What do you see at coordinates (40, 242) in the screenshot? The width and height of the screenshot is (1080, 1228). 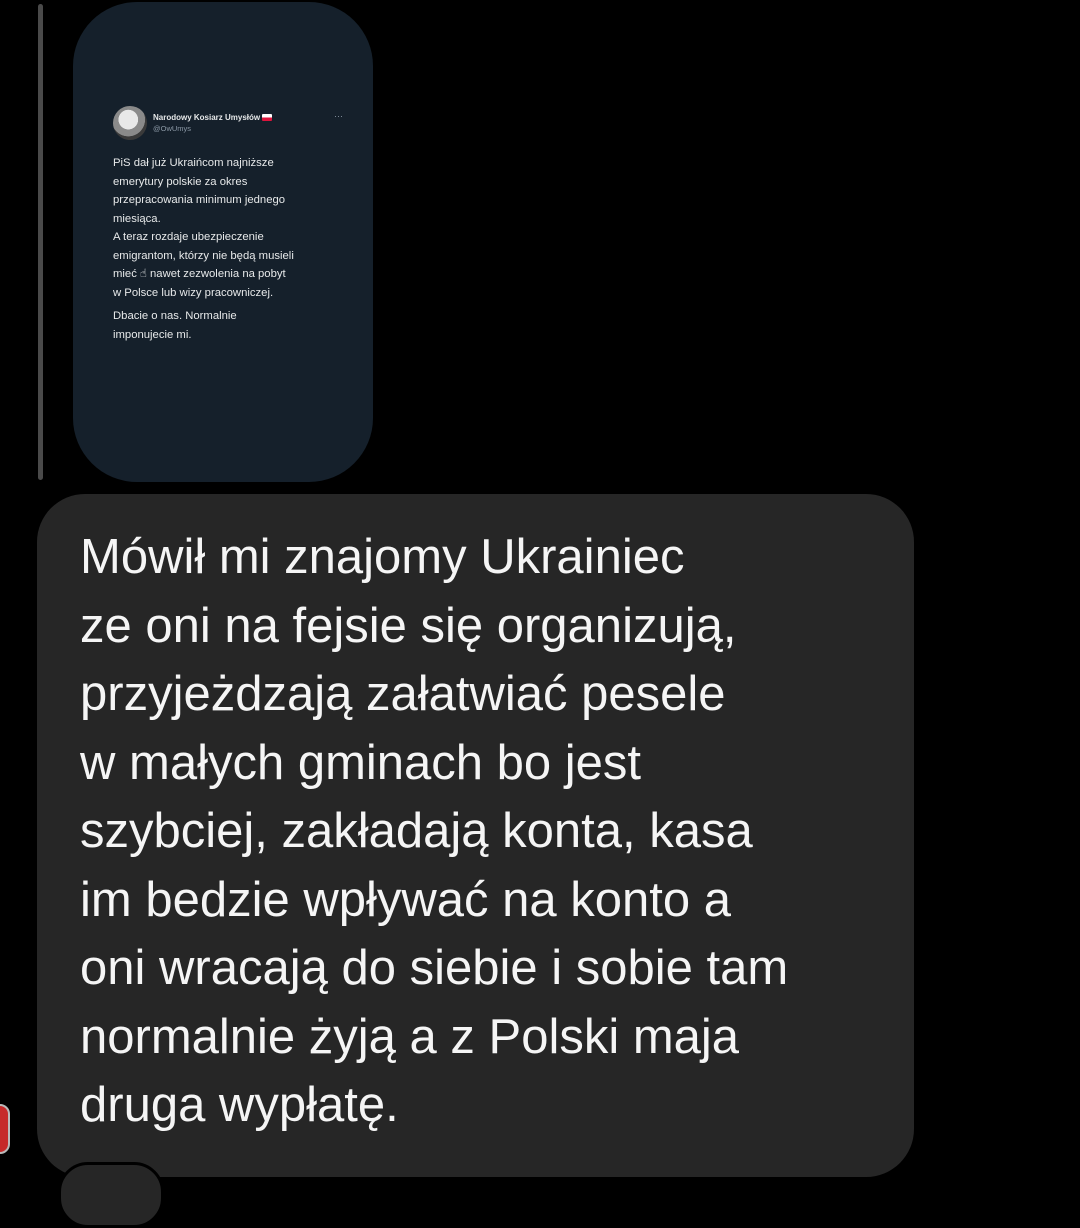 I see `reply-thread-line` at bounding box center [40, 242].